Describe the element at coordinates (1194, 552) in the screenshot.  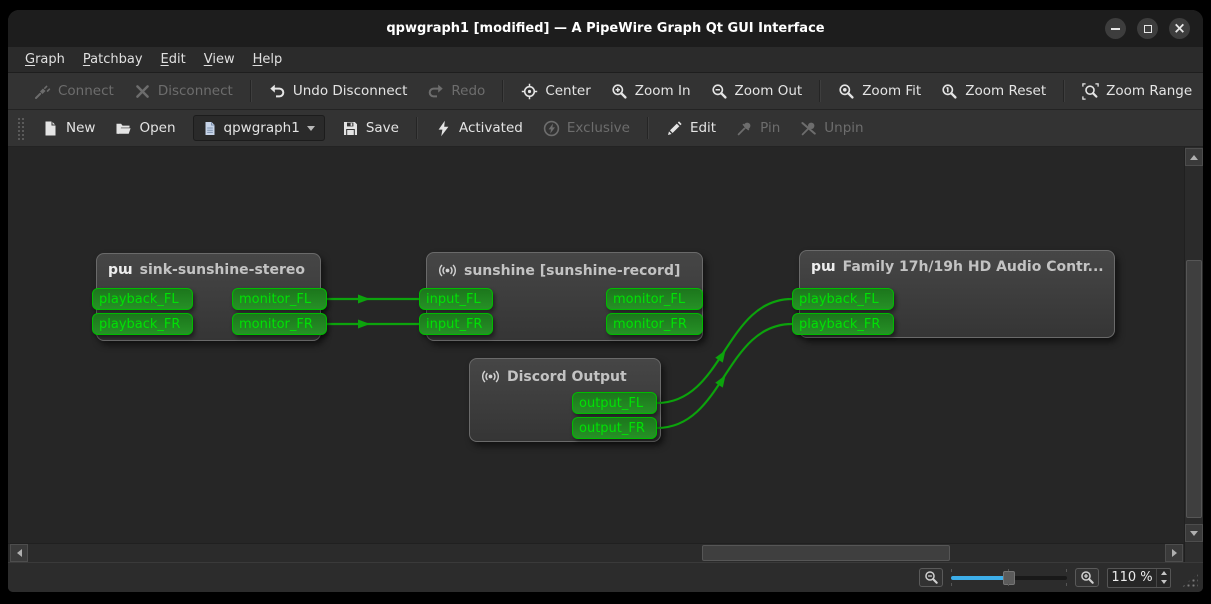
I see `scrollbar-corner` at that location.